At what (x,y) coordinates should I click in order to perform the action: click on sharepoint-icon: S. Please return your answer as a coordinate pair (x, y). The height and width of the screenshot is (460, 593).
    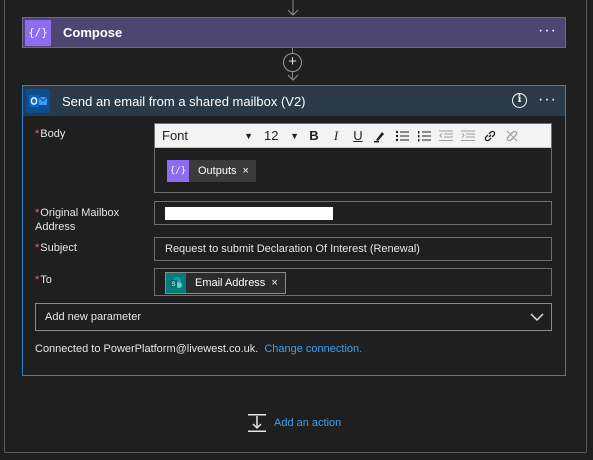
    Looking at the image, I should click on (176, 283).